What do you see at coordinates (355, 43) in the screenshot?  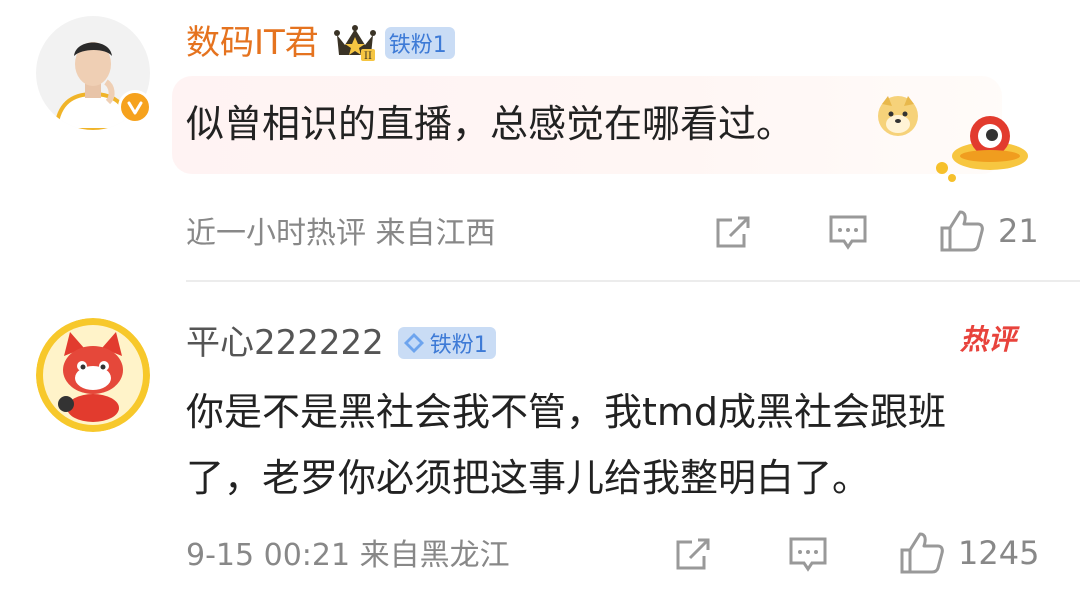 I see `crown-icon: II` at bounding box center [355, 43].